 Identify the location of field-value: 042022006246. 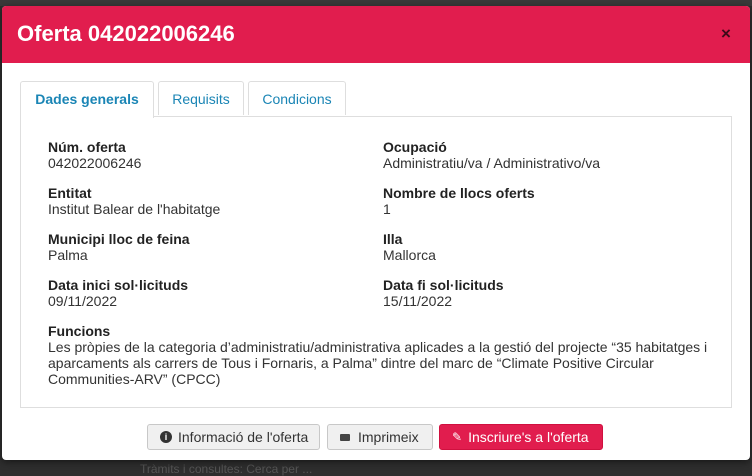
(95, 163).